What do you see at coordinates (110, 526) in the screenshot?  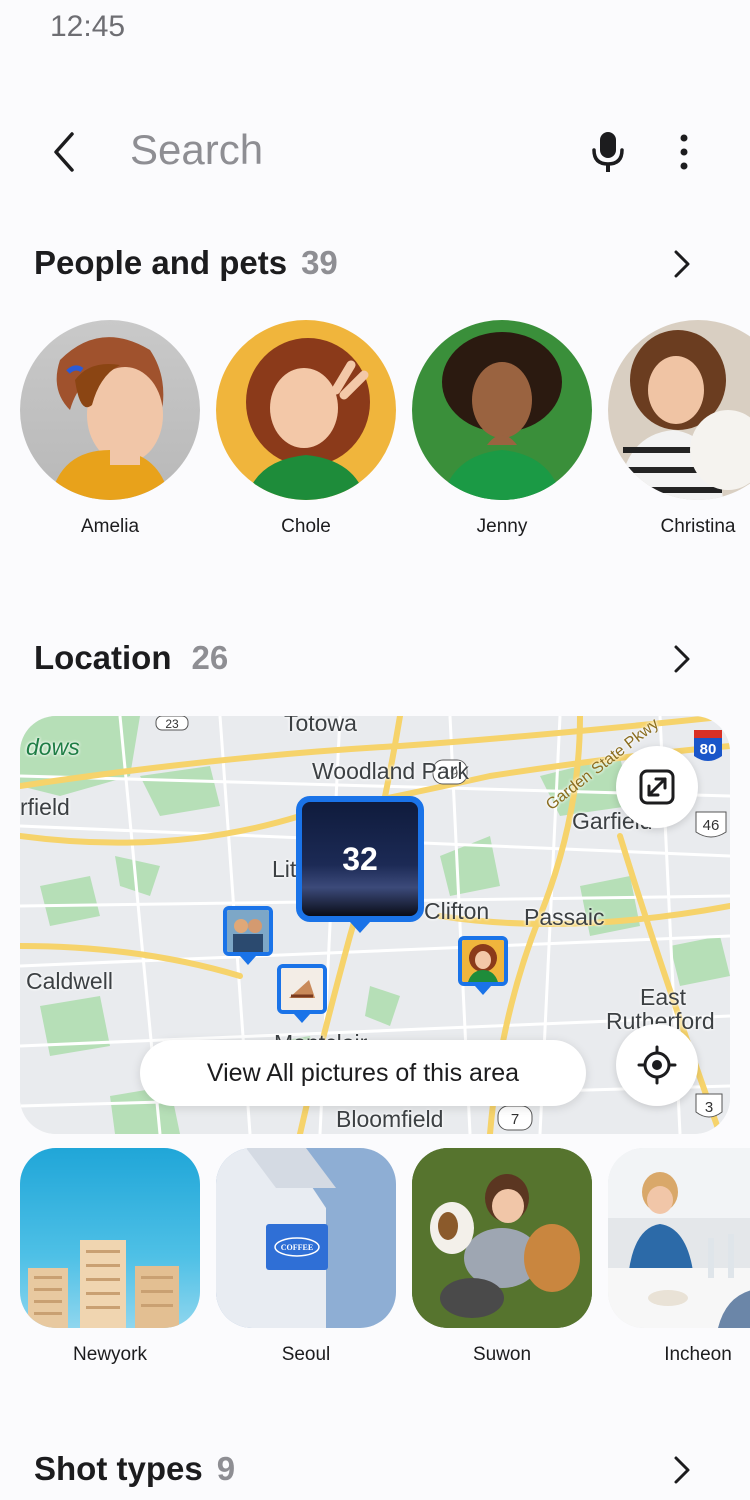 I see `person-name: Amelia` at bounding box center [110, 526].